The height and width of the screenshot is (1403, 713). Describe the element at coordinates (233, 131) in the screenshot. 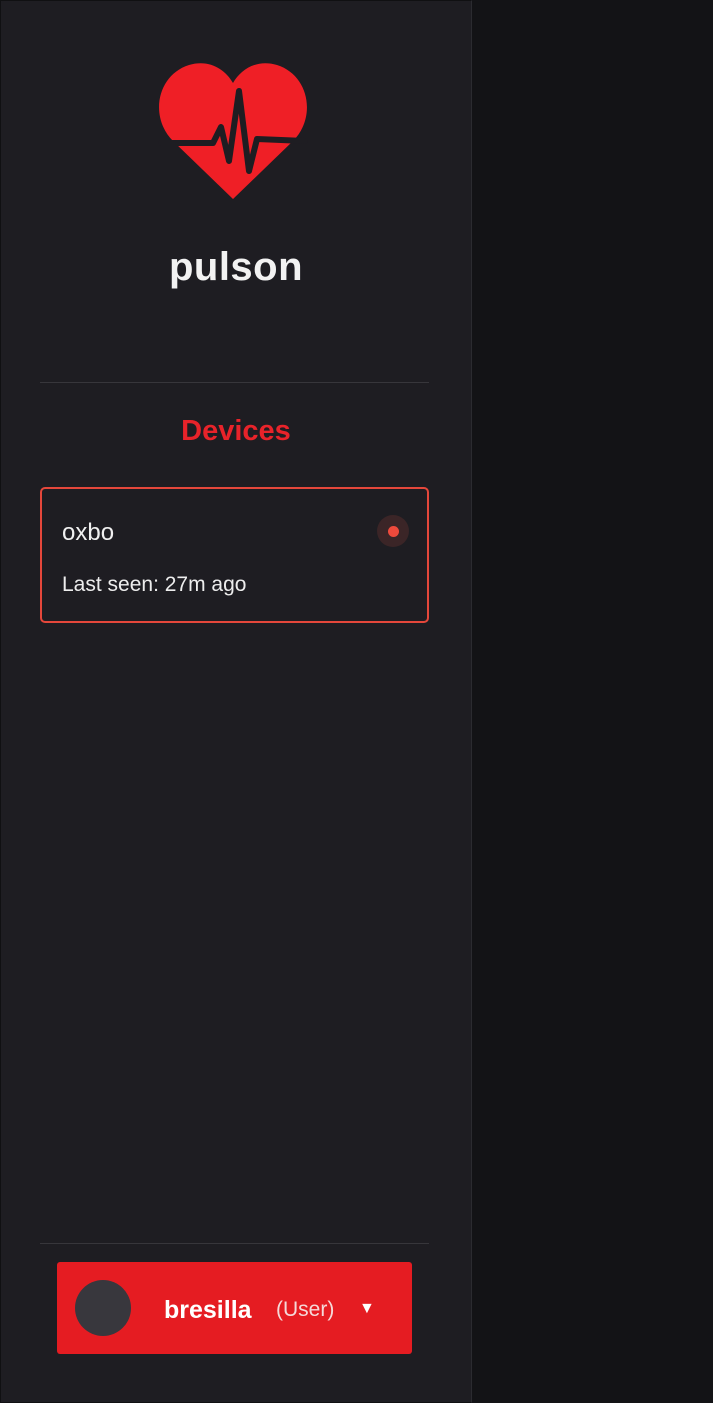

I see `heart-pulse-icon` at that location.